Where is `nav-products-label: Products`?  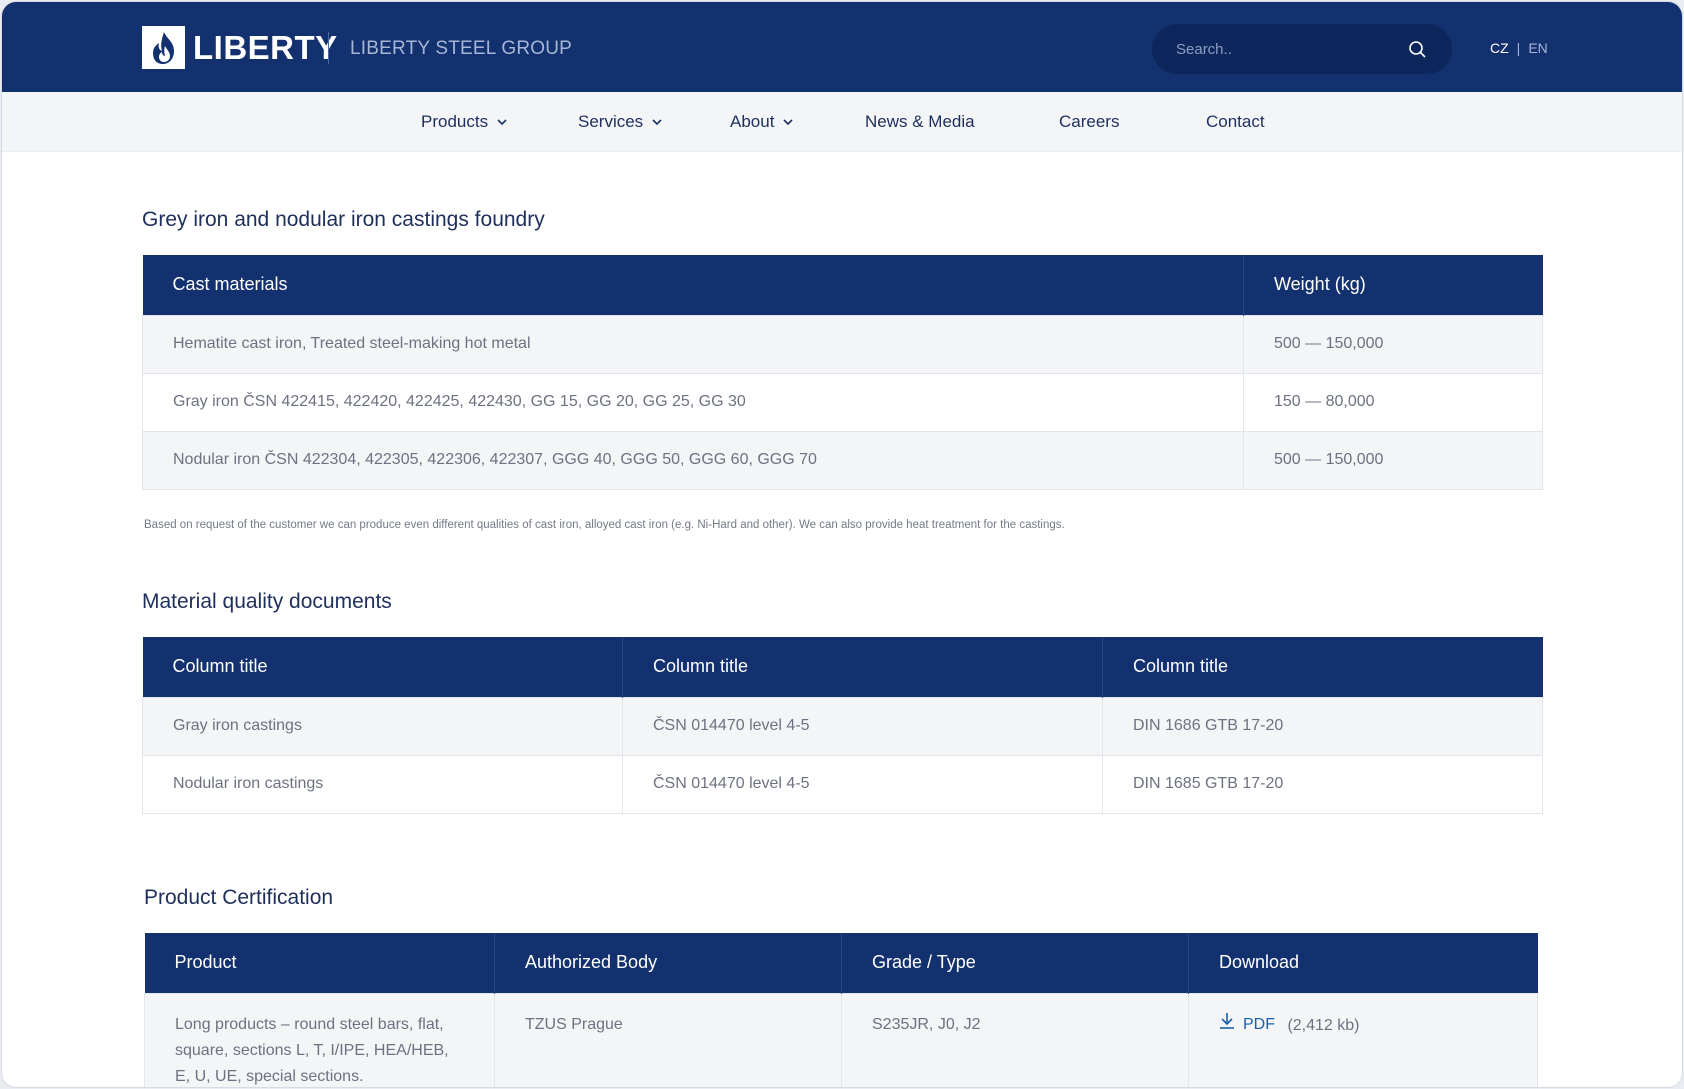
nav-products-label: Products is located at coordinates (455, 121).